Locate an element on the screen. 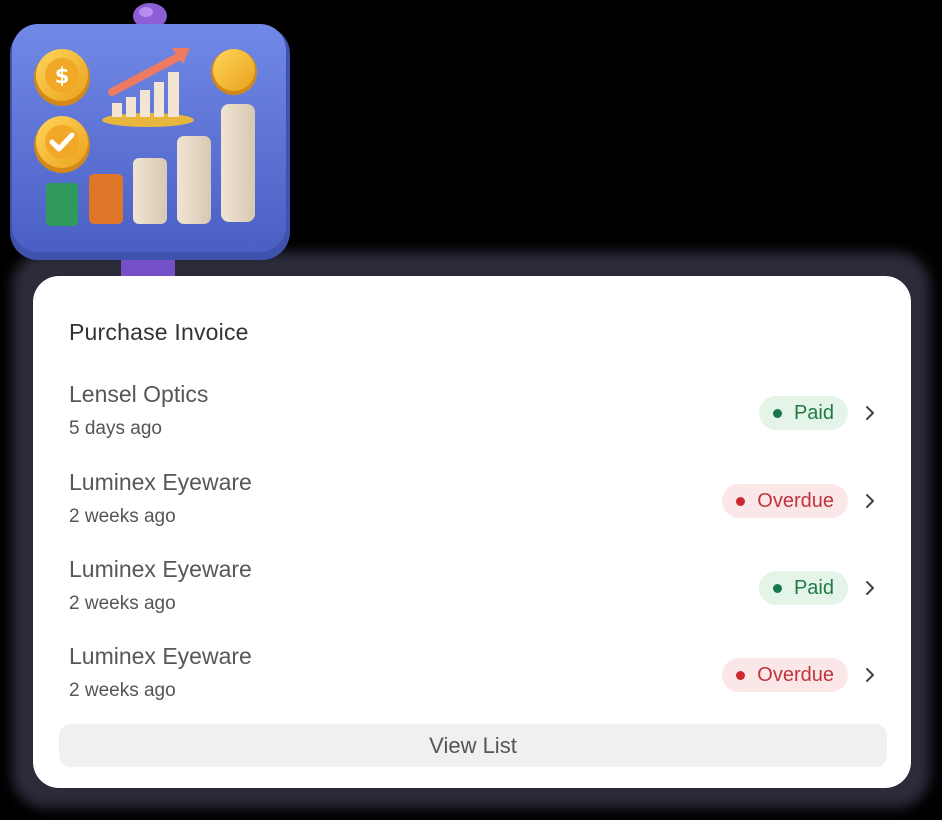 This screenshot has height=820, width=942. invoice-time: 5 days ago is located at coordinates (115, 428).